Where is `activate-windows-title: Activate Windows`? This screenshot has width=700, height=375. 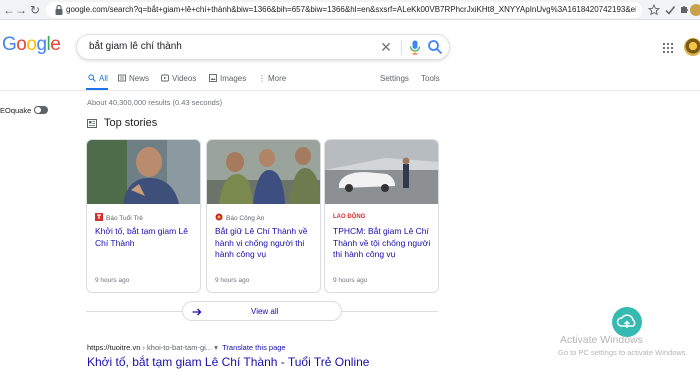 activate-windows-title: Activate Windows is located at coordinates (601, 340).